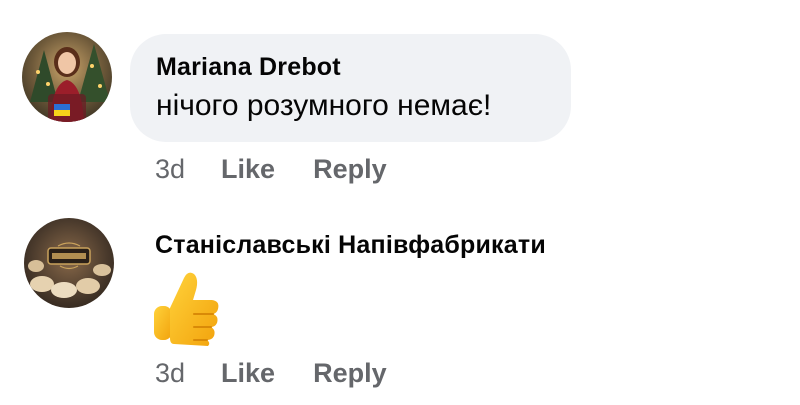 The height and width of the screenshot is (405, 800). I want to click on comment-text: нічого розумного немає!, so click(324, 105).